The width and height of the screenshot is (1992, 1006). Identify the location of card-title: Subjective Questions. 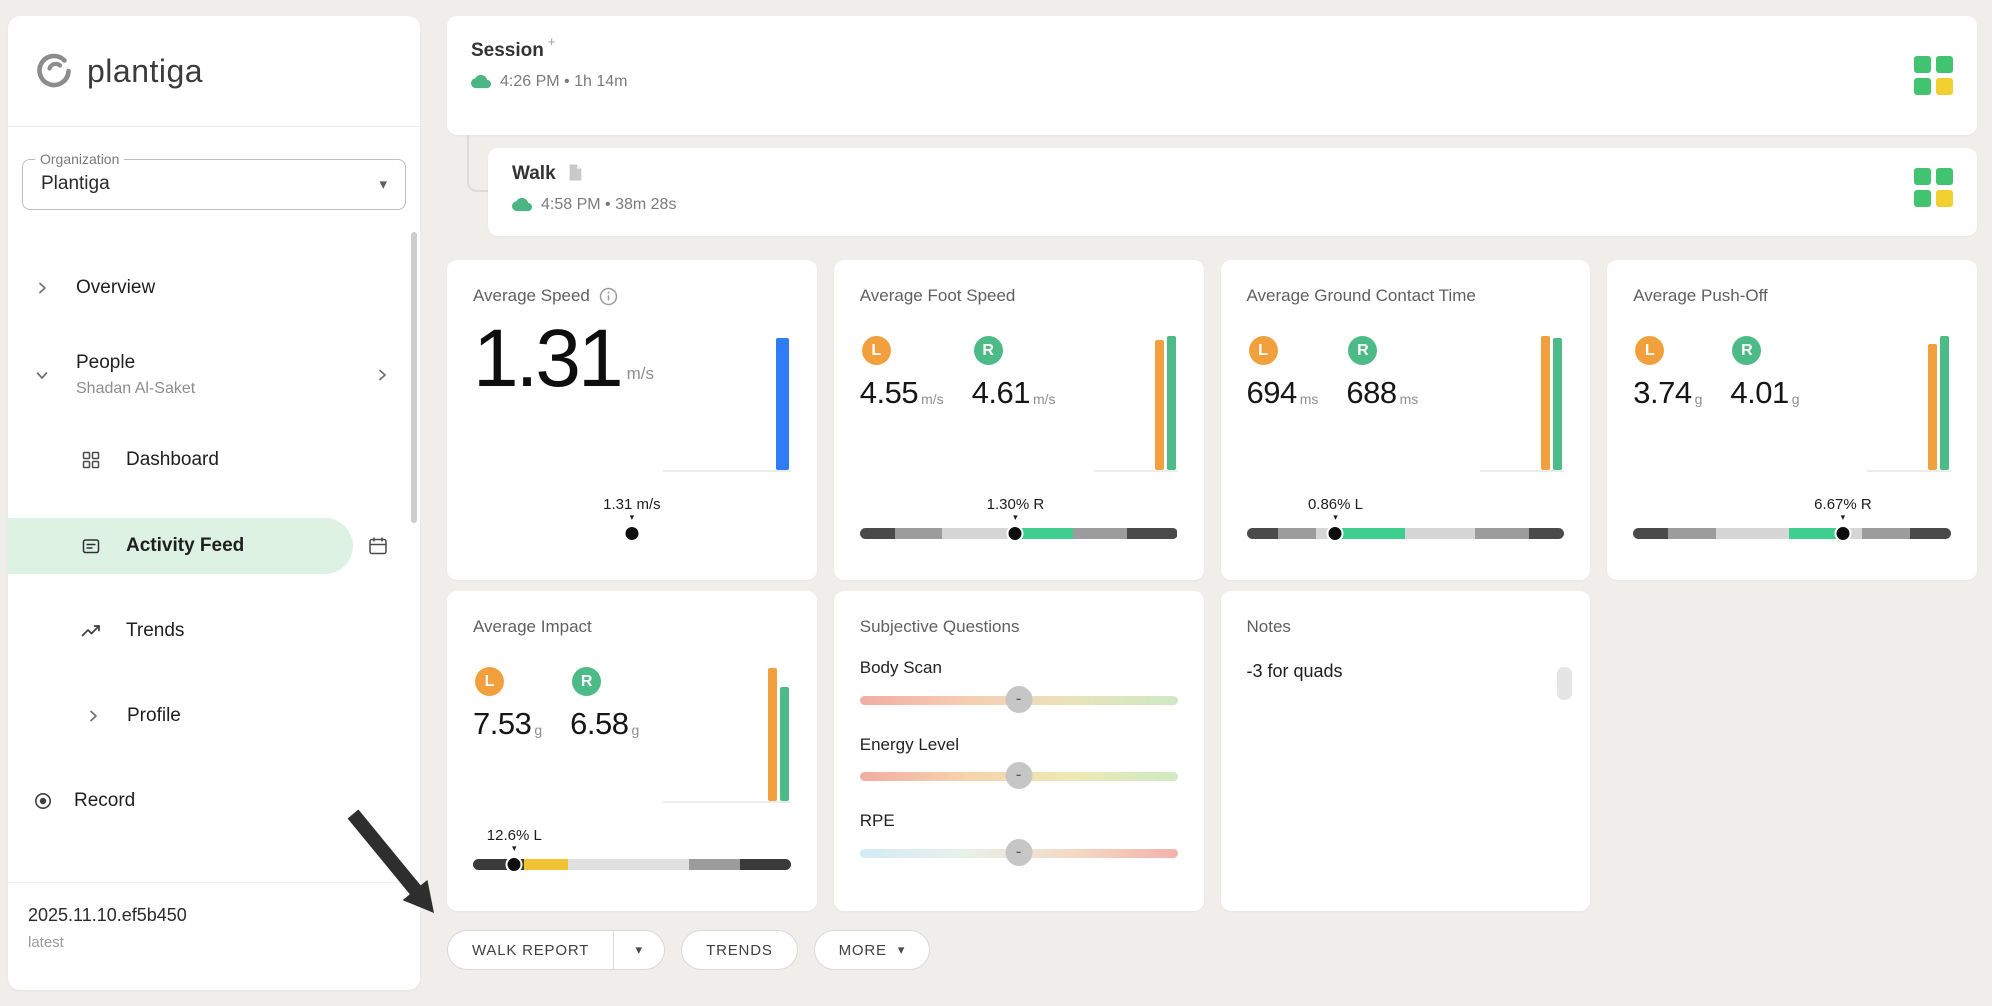
(939, 626).